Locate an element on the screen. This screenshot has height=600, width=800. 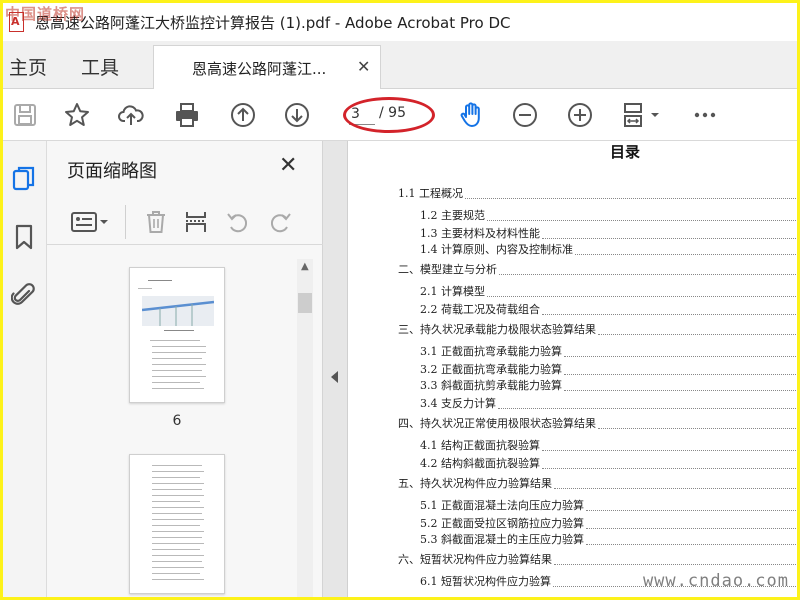
bookmark-icon is located at coordinates (24, 237).